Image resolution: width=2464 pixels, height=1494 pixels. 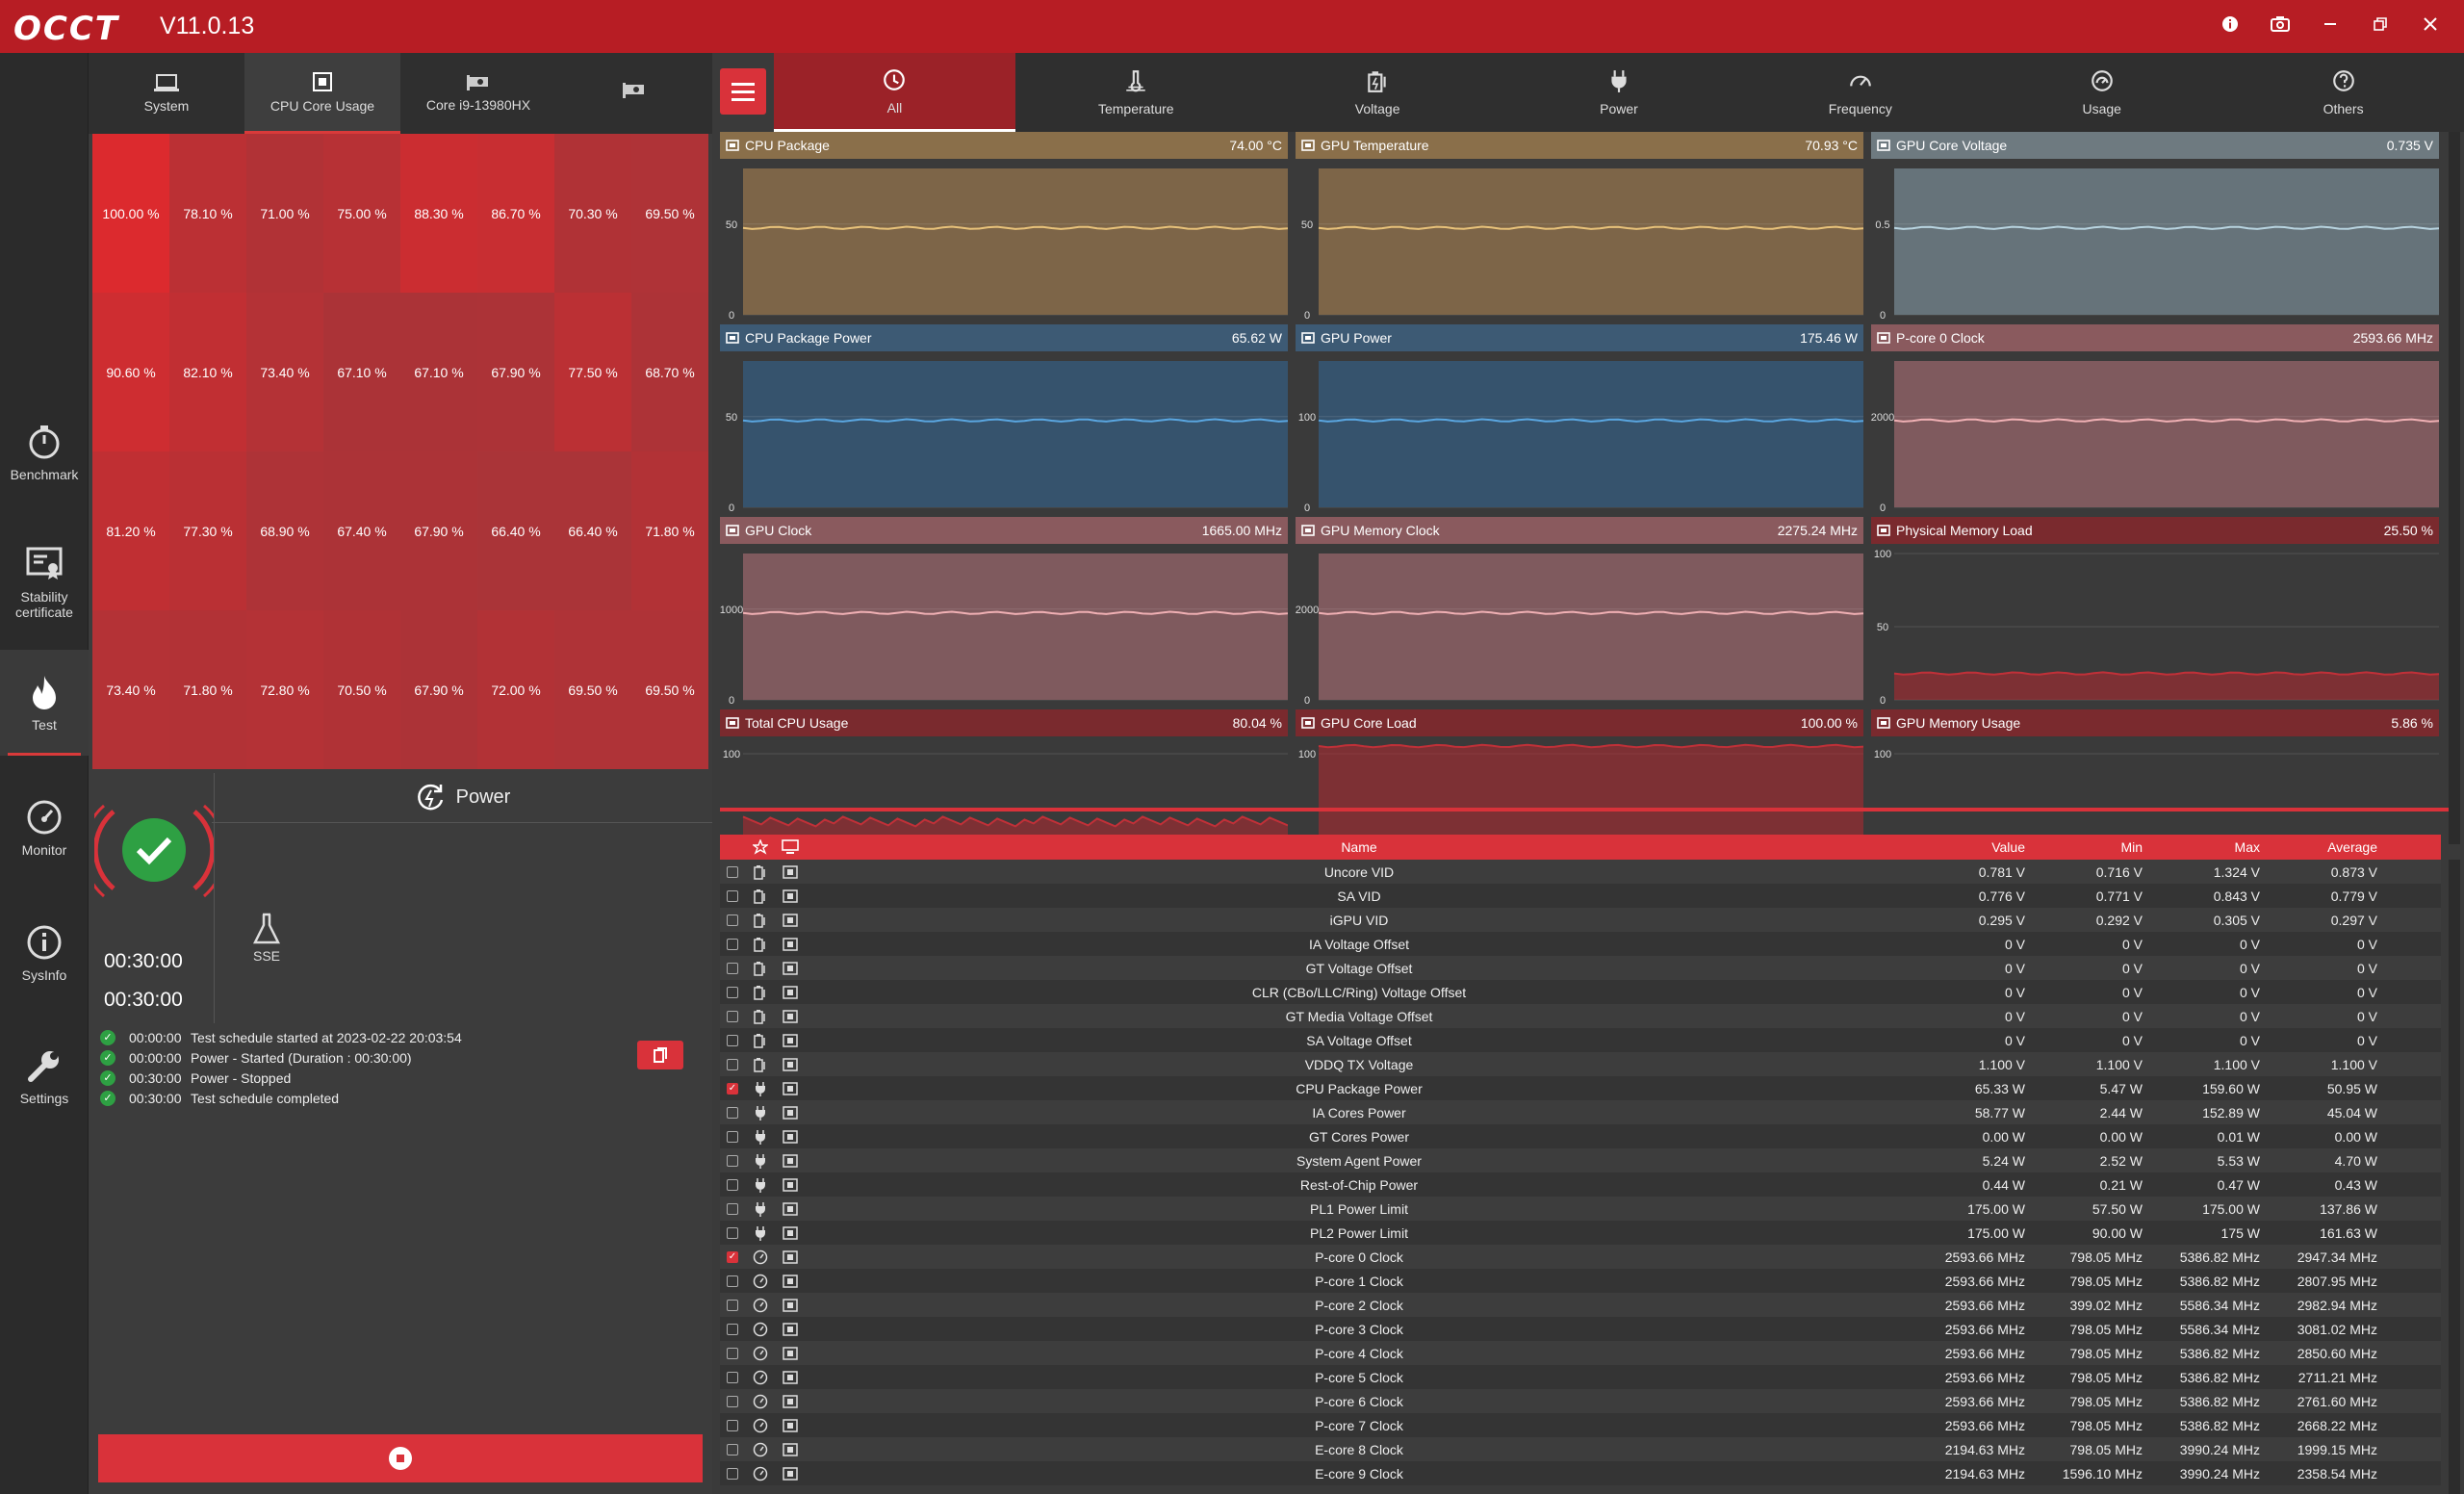 What do you see at coordinates (2132, 1040) in the screenshot?
I see `sensor-min: 0 V` at bounding box center [2132, 1040].